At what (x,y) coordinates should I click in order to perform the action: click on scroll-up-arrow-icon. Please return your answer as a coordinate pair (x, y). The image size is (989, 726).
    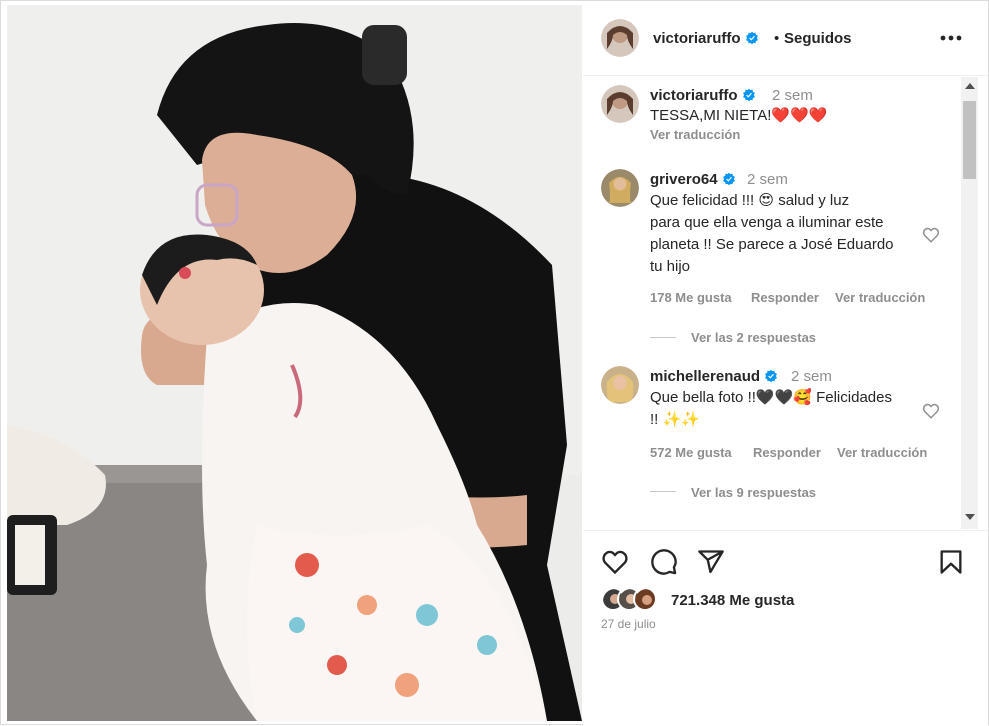
    Looking at the image, I should click on (970, 86).